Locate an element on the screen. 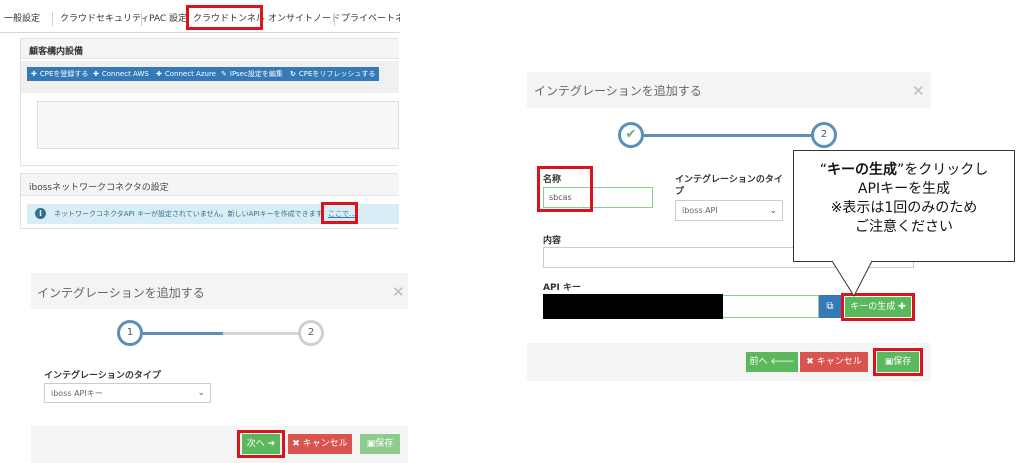  tab-pac: PAC 設定 is located at coordinates (168, 19).